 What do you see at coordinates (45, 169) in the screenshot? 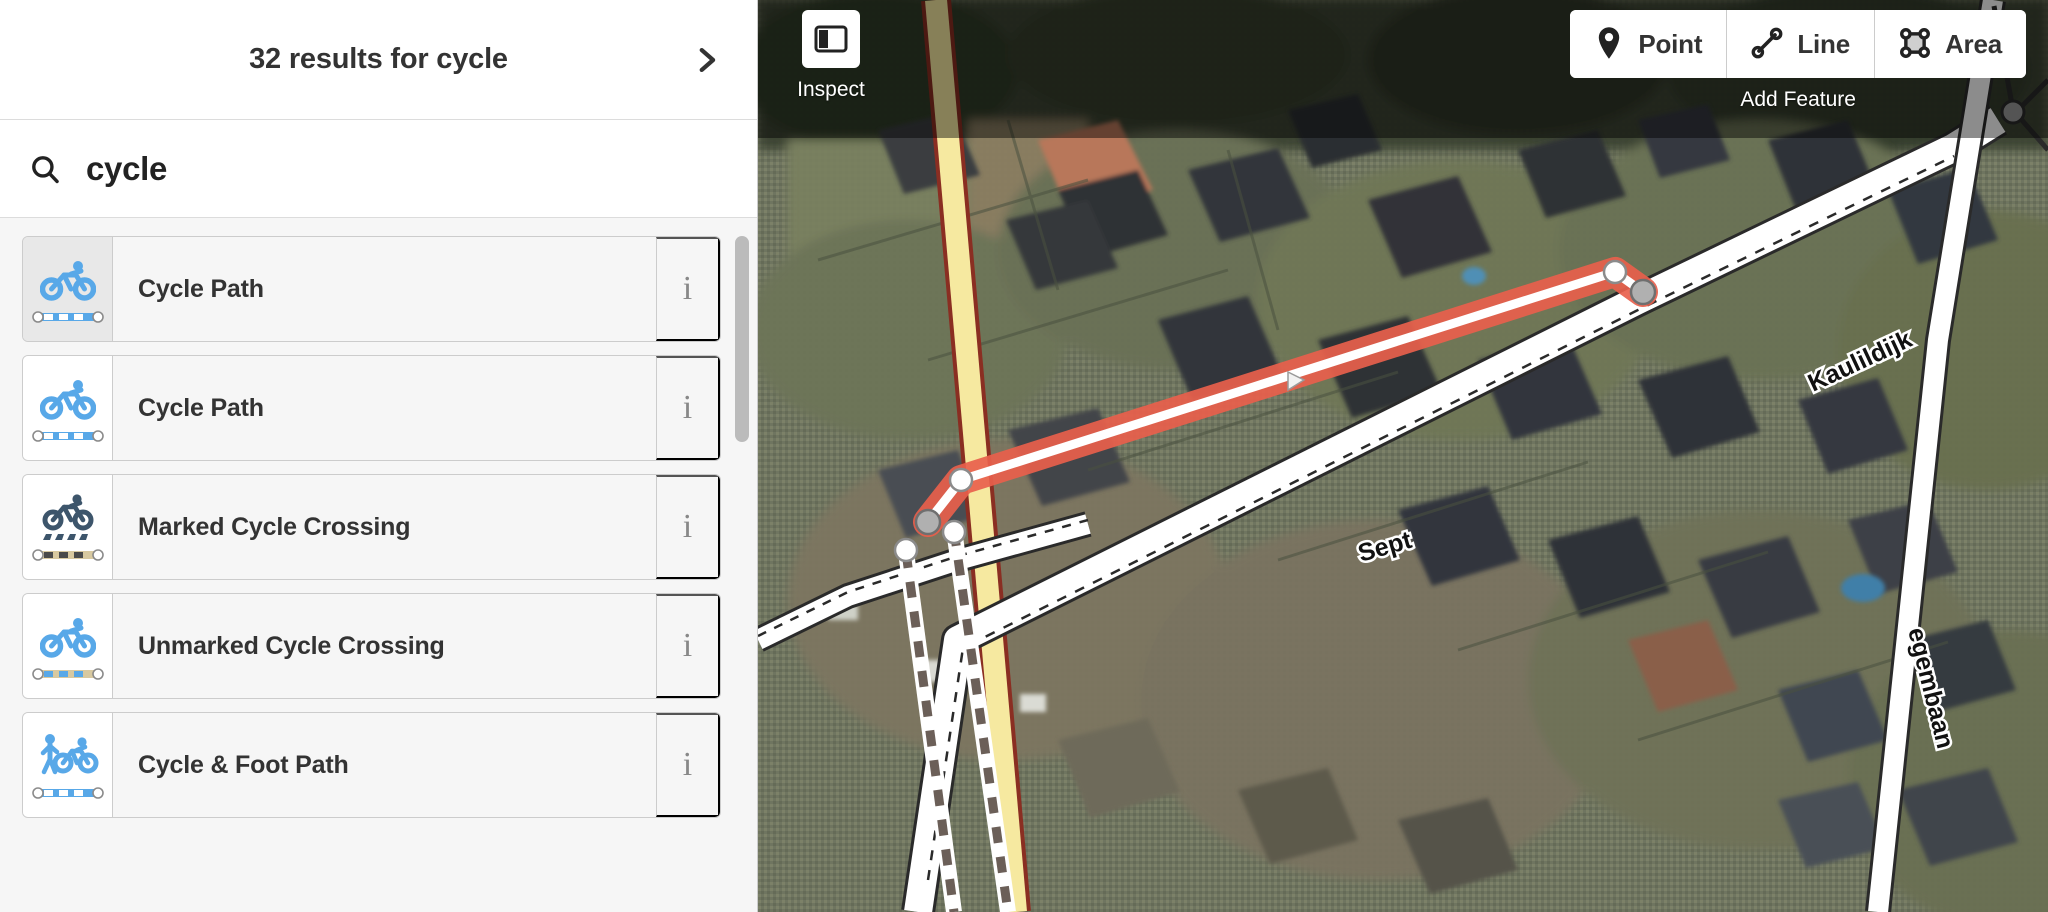
I see `search-icon` at bounding box center [45, 169].